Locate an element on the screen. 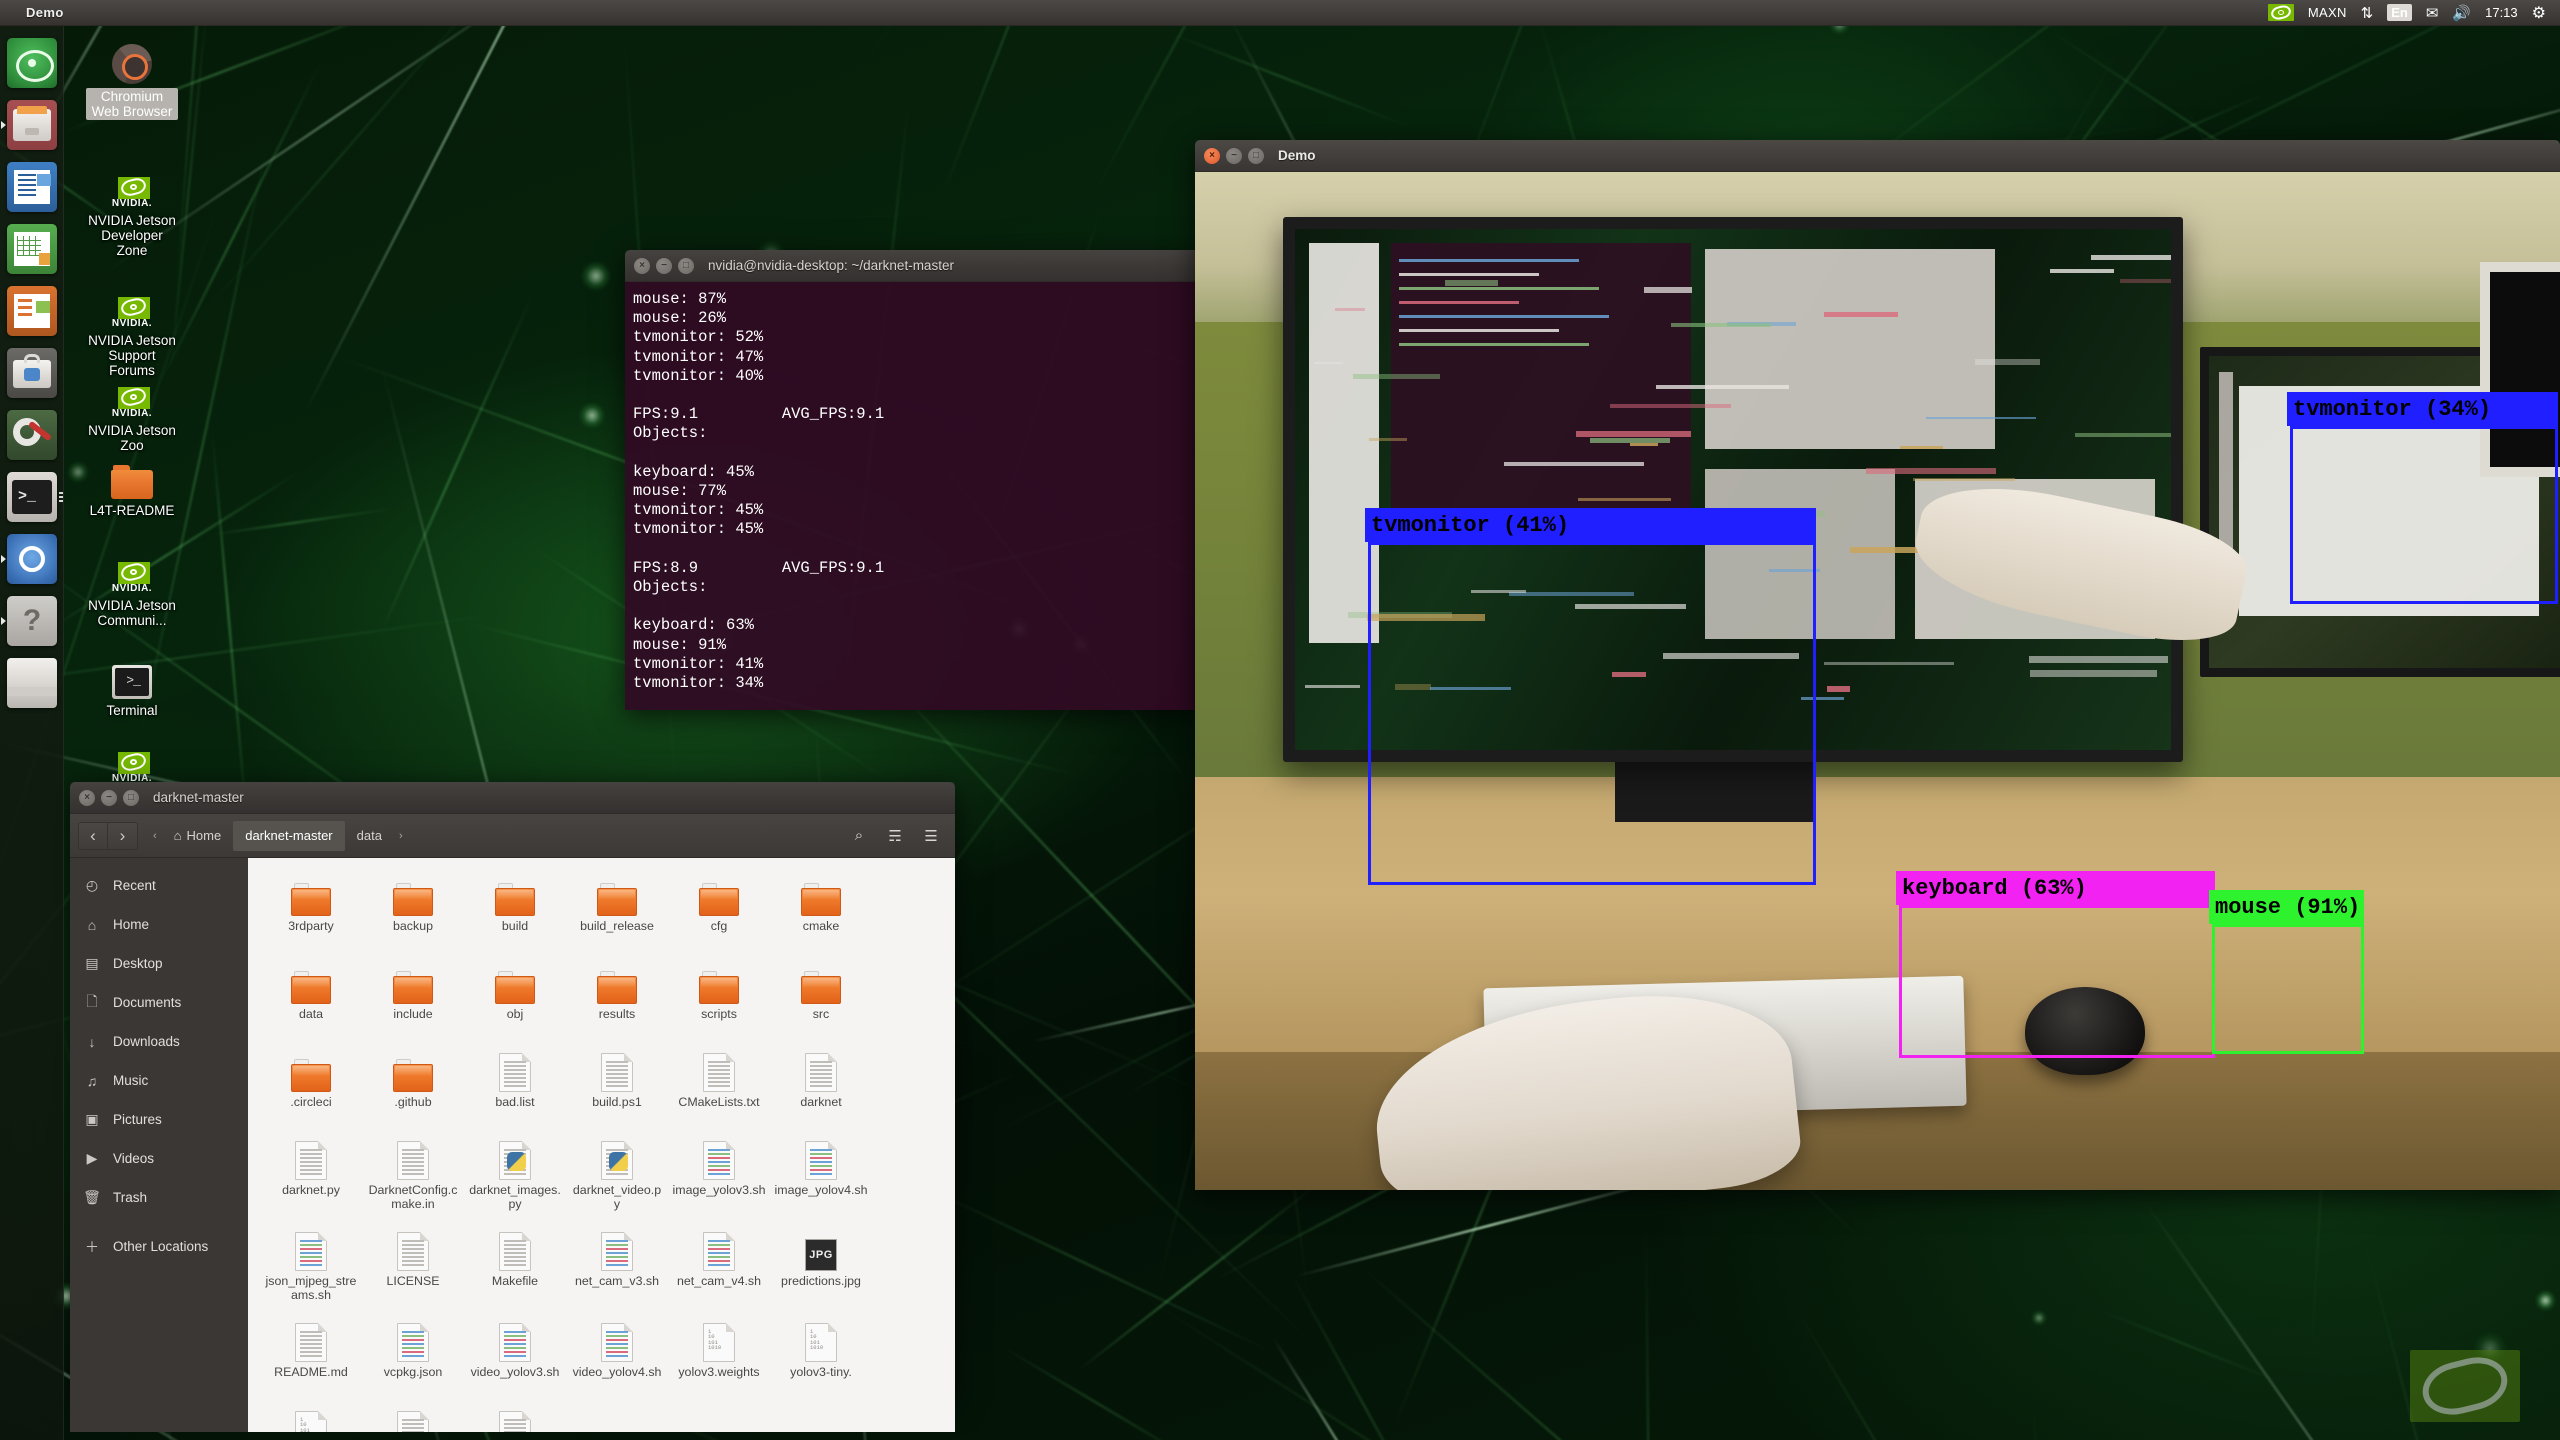 The height and width of the screenshot is (1440, 2560). file-item: vcpkg.json is located at coordinates (413, 1353).